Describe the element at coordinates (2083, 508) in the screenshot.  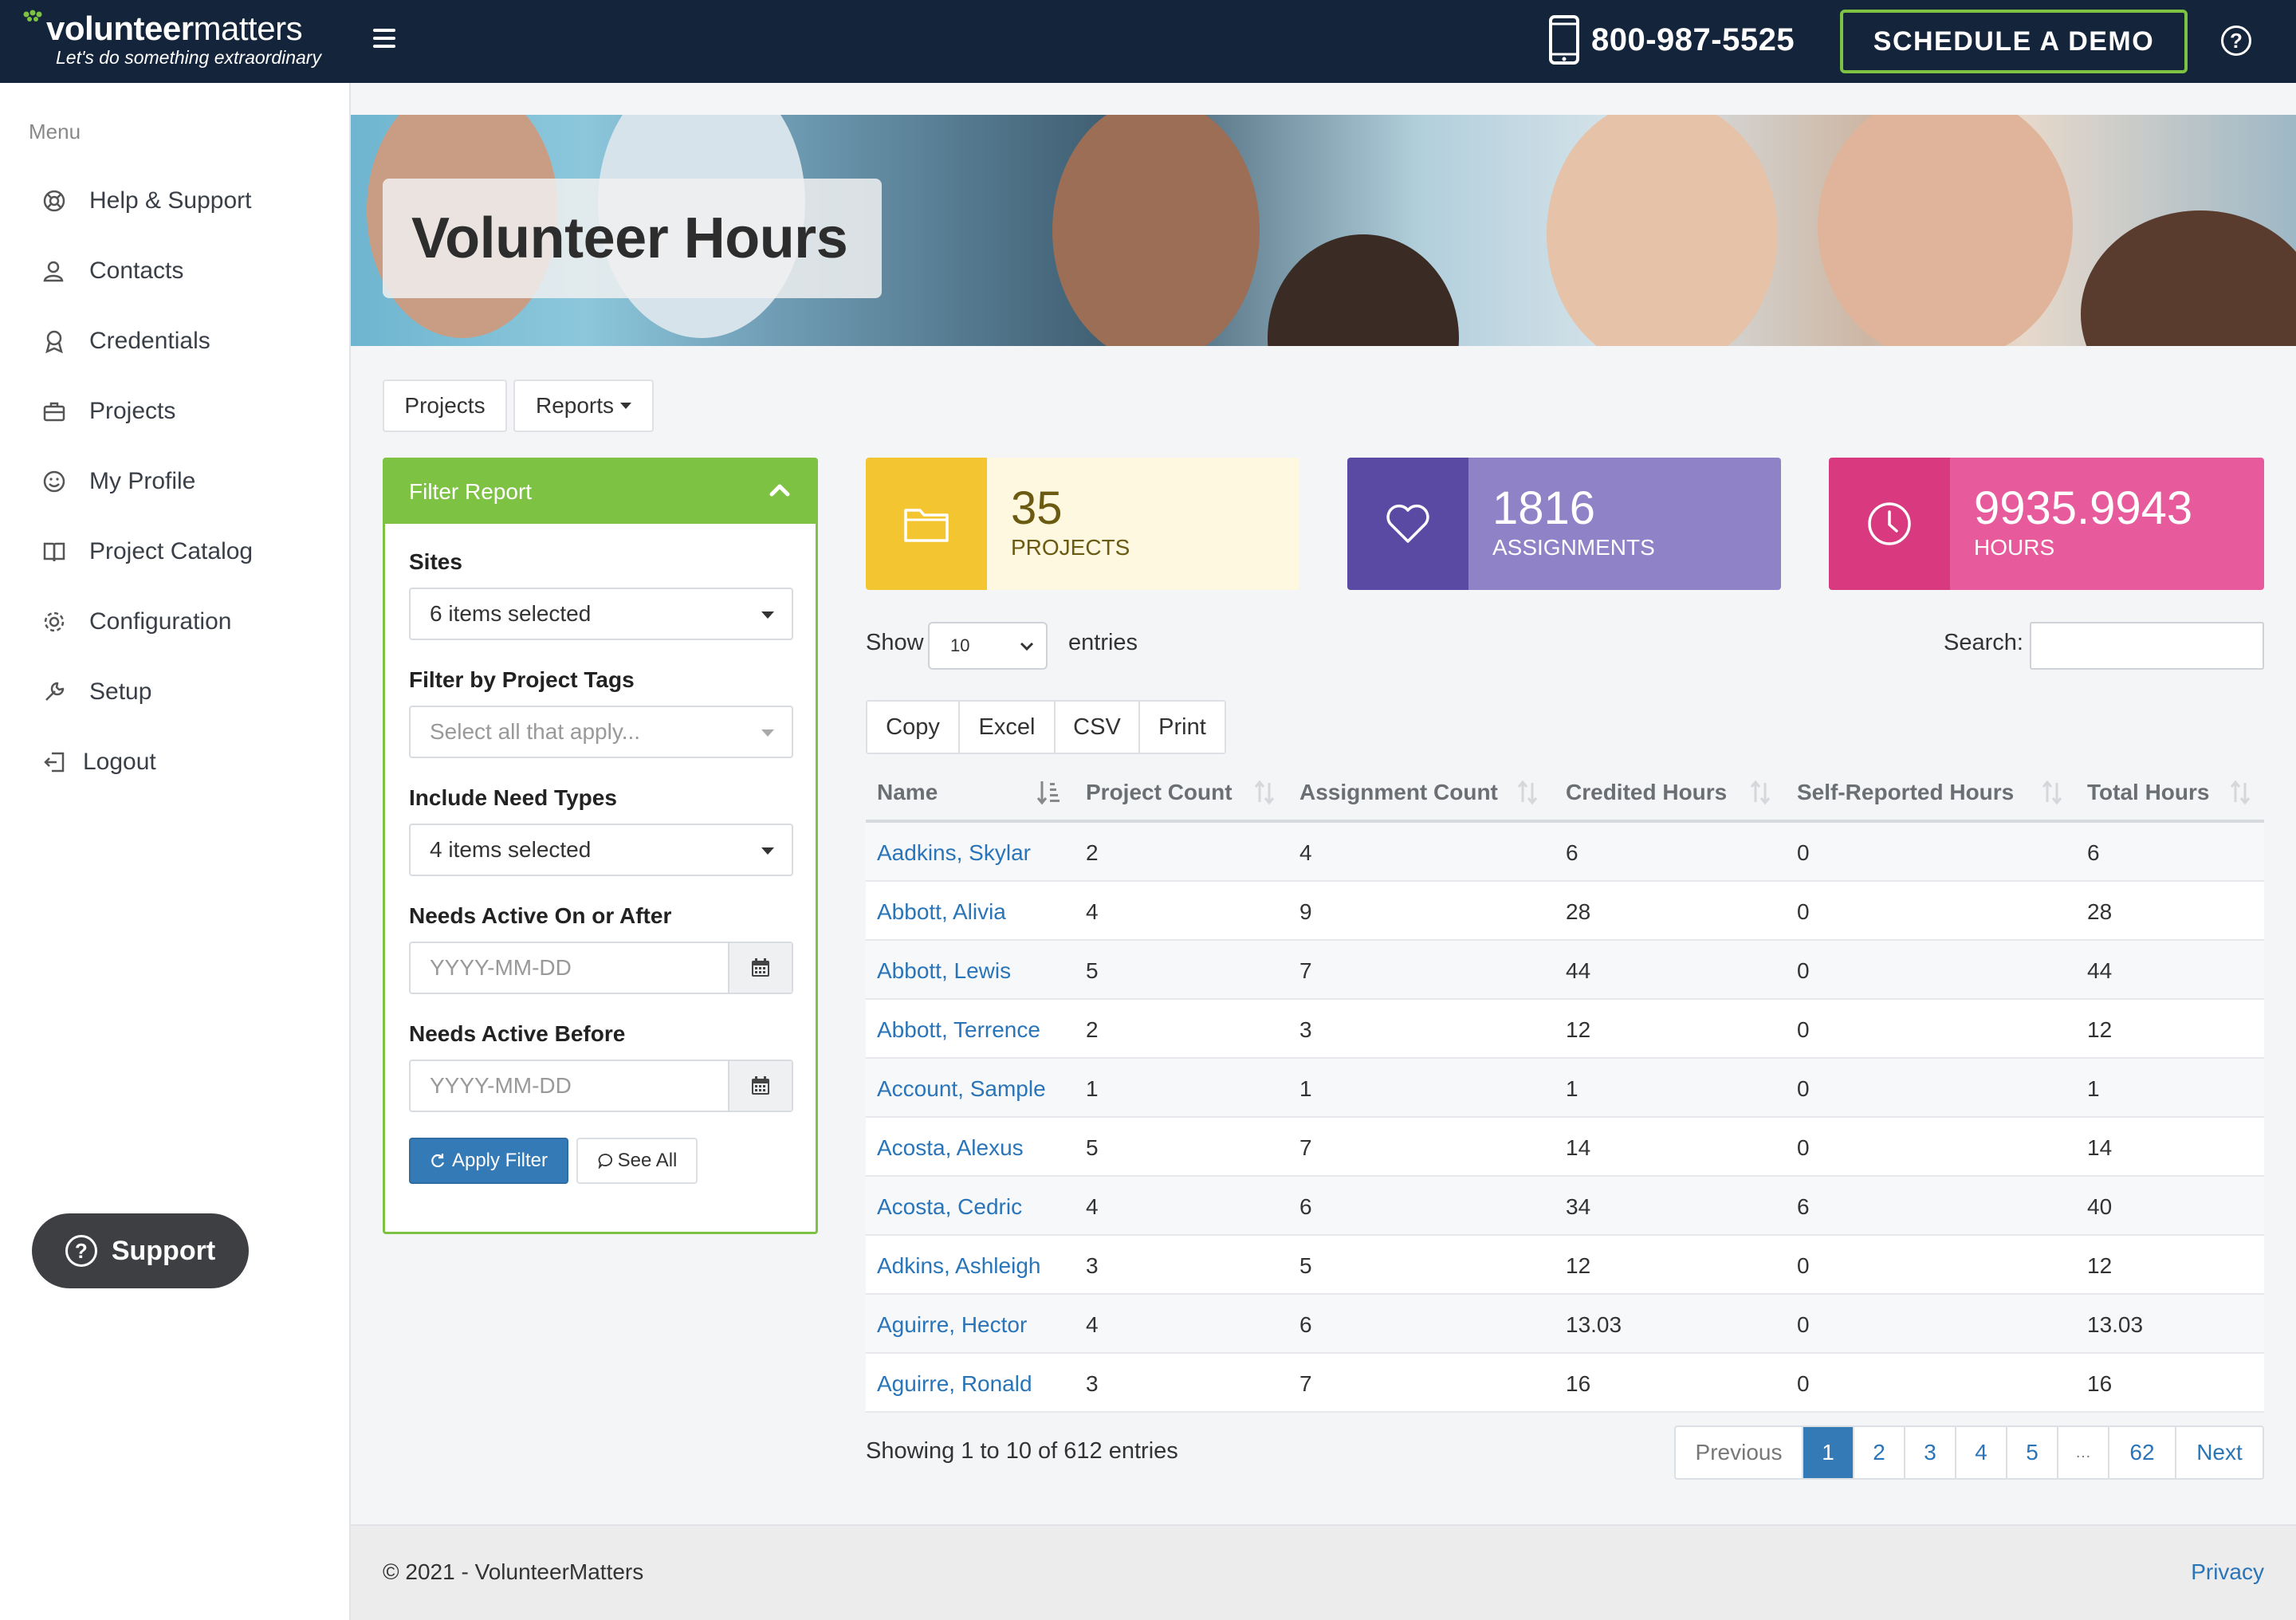
I see `hours-count: 9935.9943` at that location.